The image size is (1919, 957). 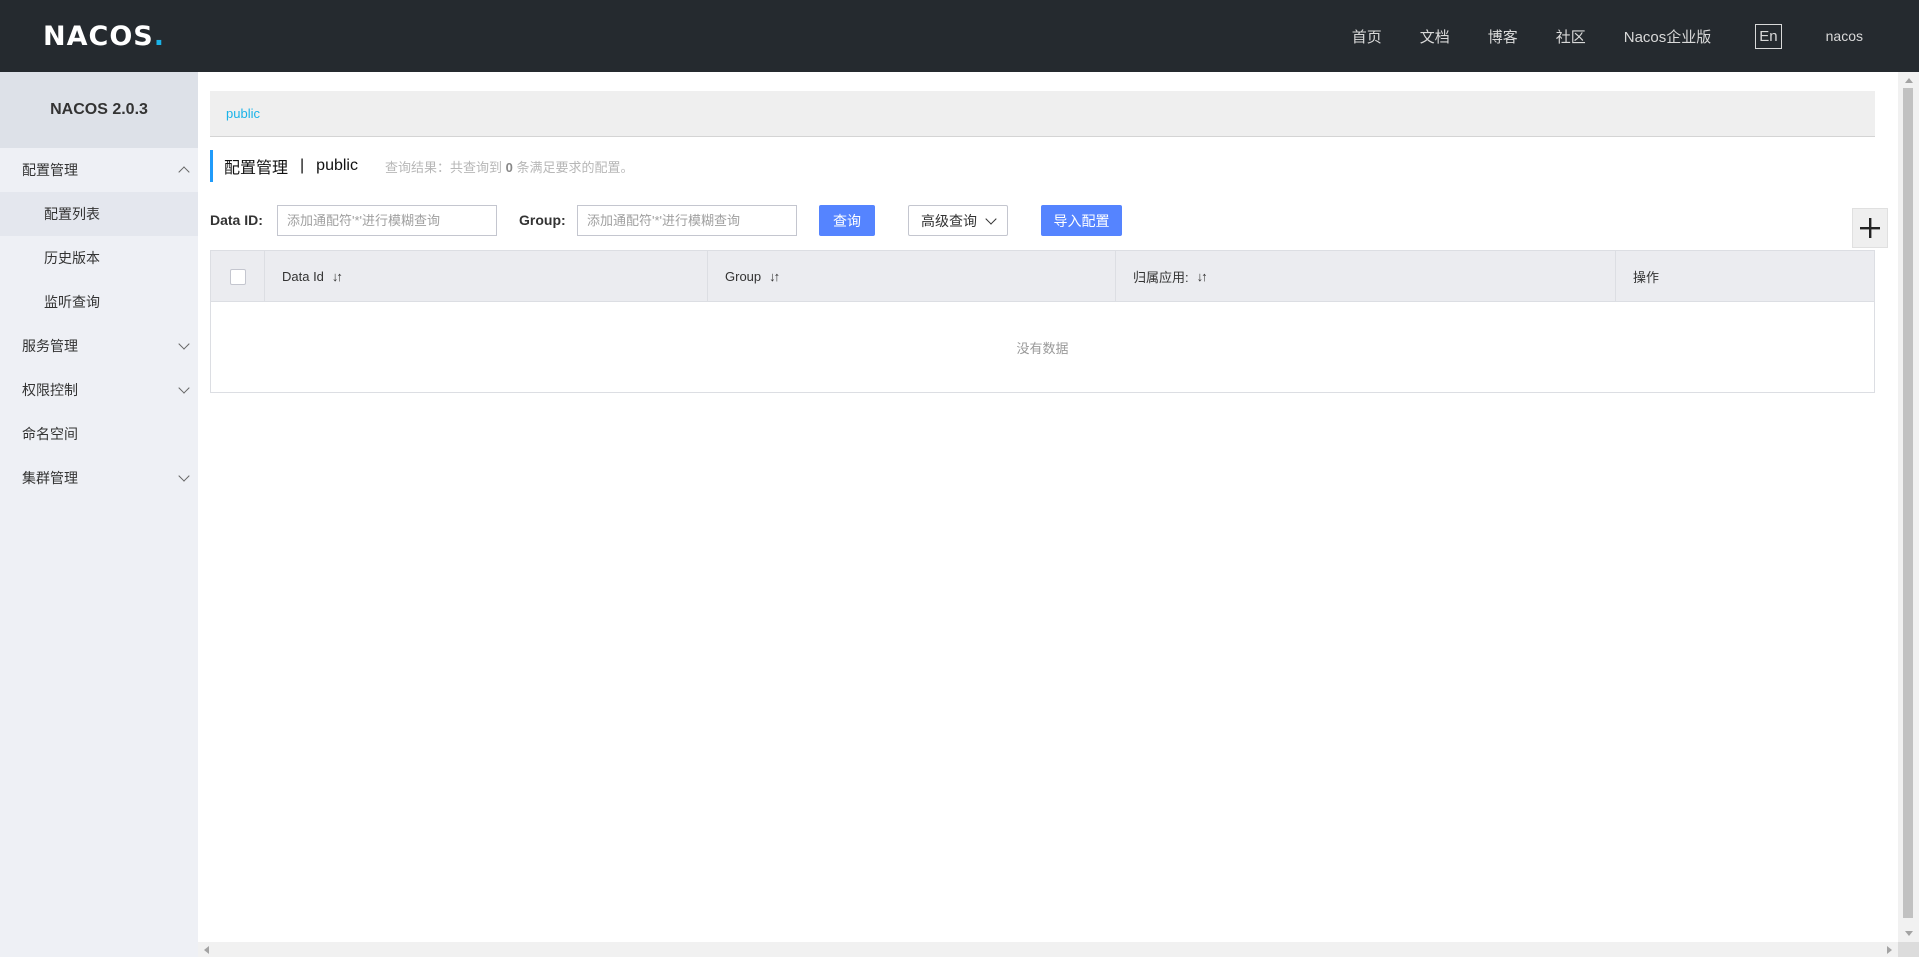 I want to click on plus-icon, so click(x=1870, y=228).